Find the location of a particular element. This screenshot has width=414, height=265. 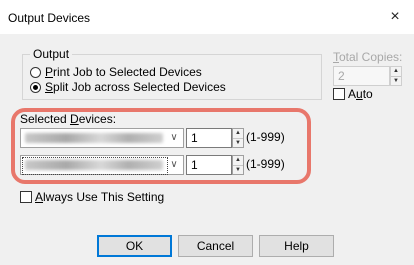

ok-button: OK is located at coordinates (134, 246).